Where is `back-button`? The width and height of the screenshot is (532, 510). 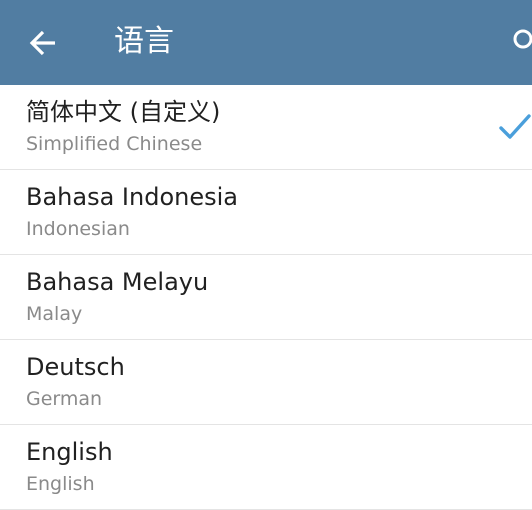 back-button is located at coordinates (43, 43).